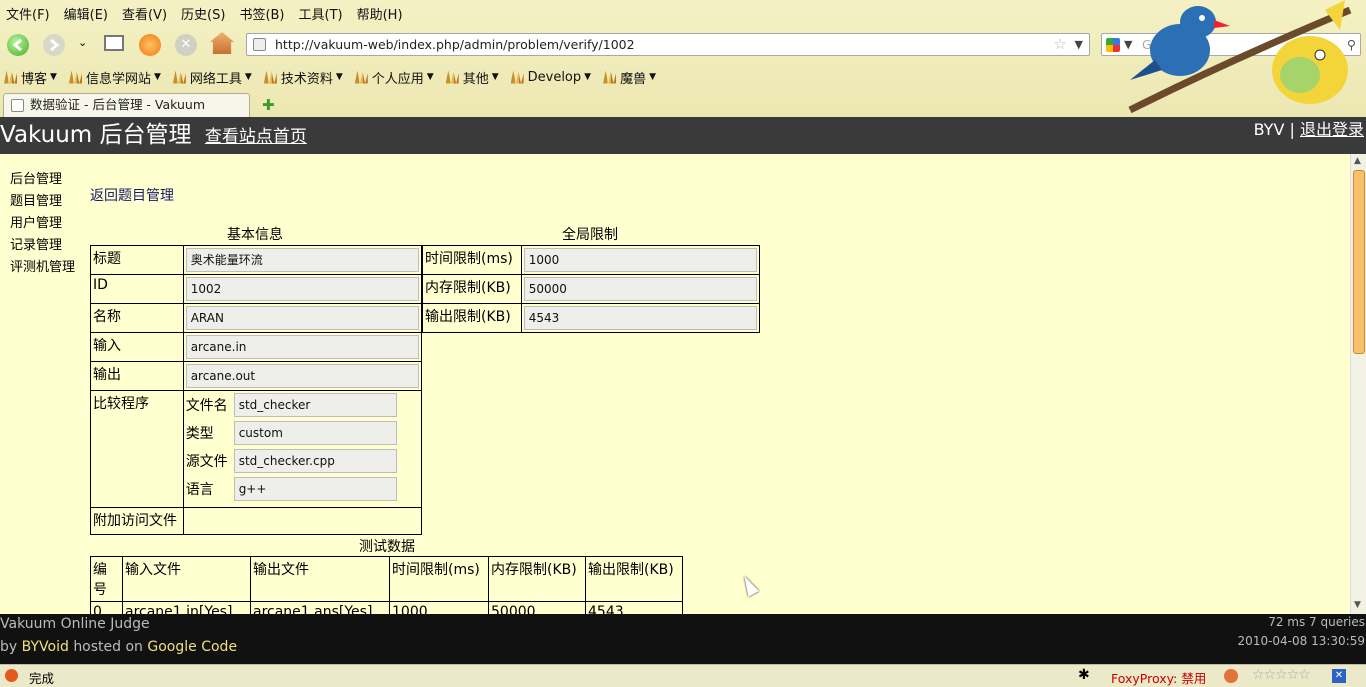  Describe the element at coordinates (42, 268) in the screenshot. I see `sidebar-item-judges: 评测机管理` at that location.